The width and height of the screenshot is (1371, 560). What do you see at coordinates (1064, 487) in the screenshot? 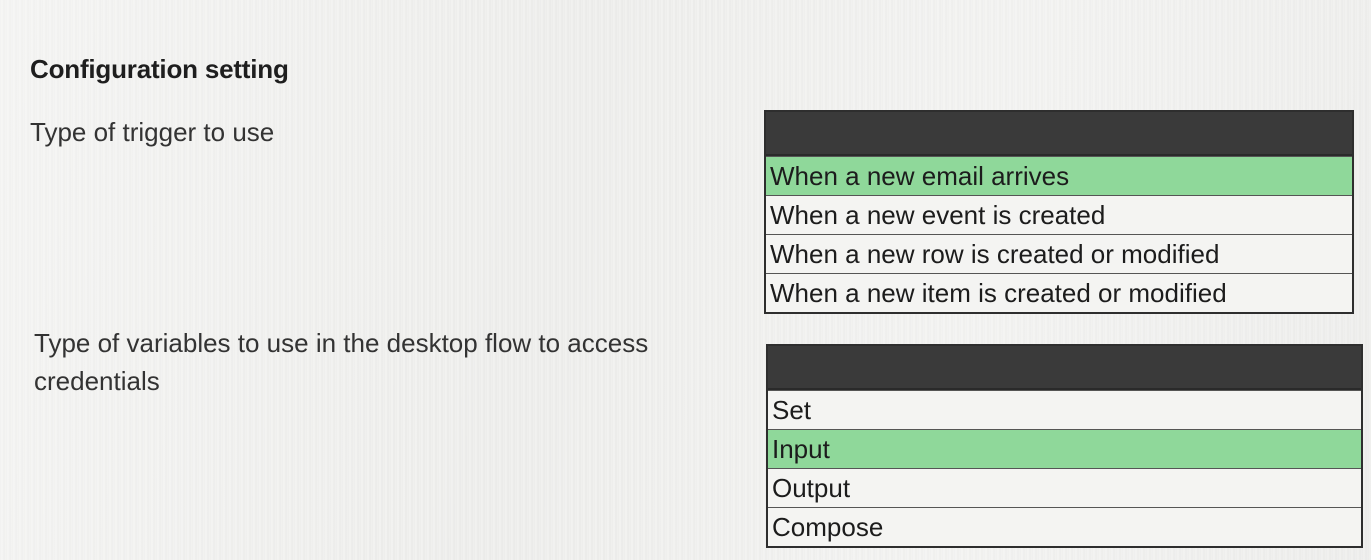
I see `option-output: Output` at bounding box center [1064, 487].